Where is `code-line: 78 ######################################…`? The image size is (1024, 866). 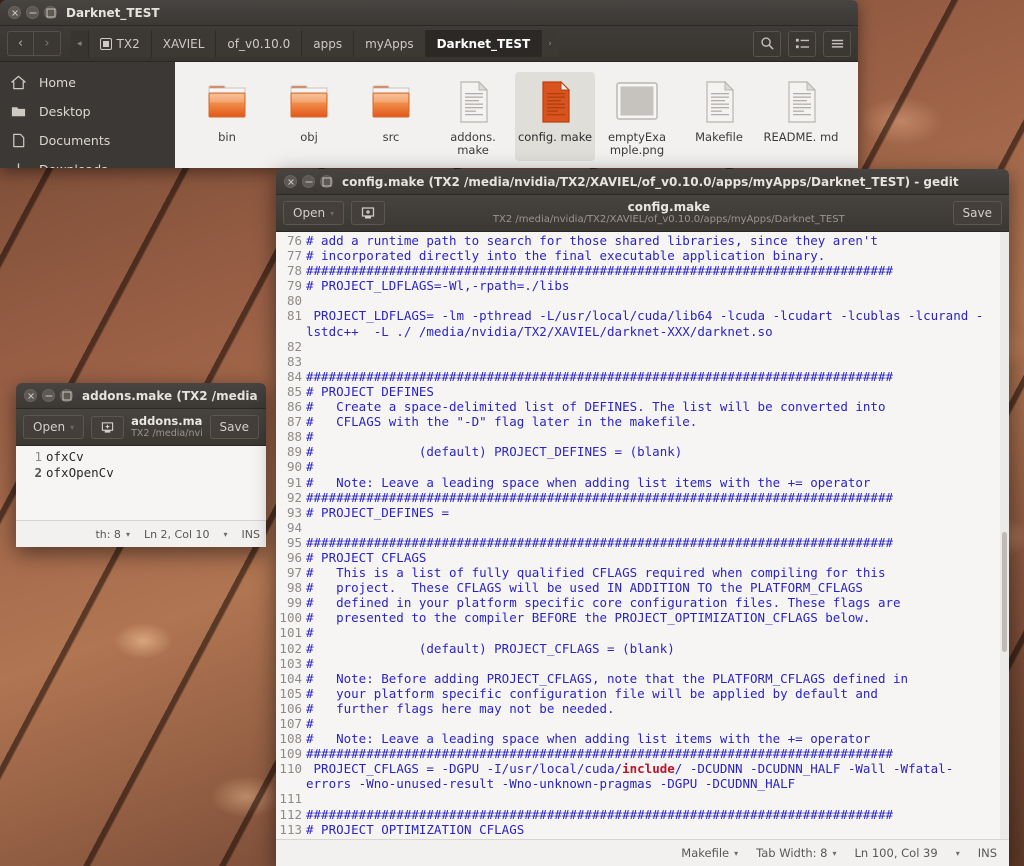
code-line: 78 ######################################… is located at coordinates (642, 270).